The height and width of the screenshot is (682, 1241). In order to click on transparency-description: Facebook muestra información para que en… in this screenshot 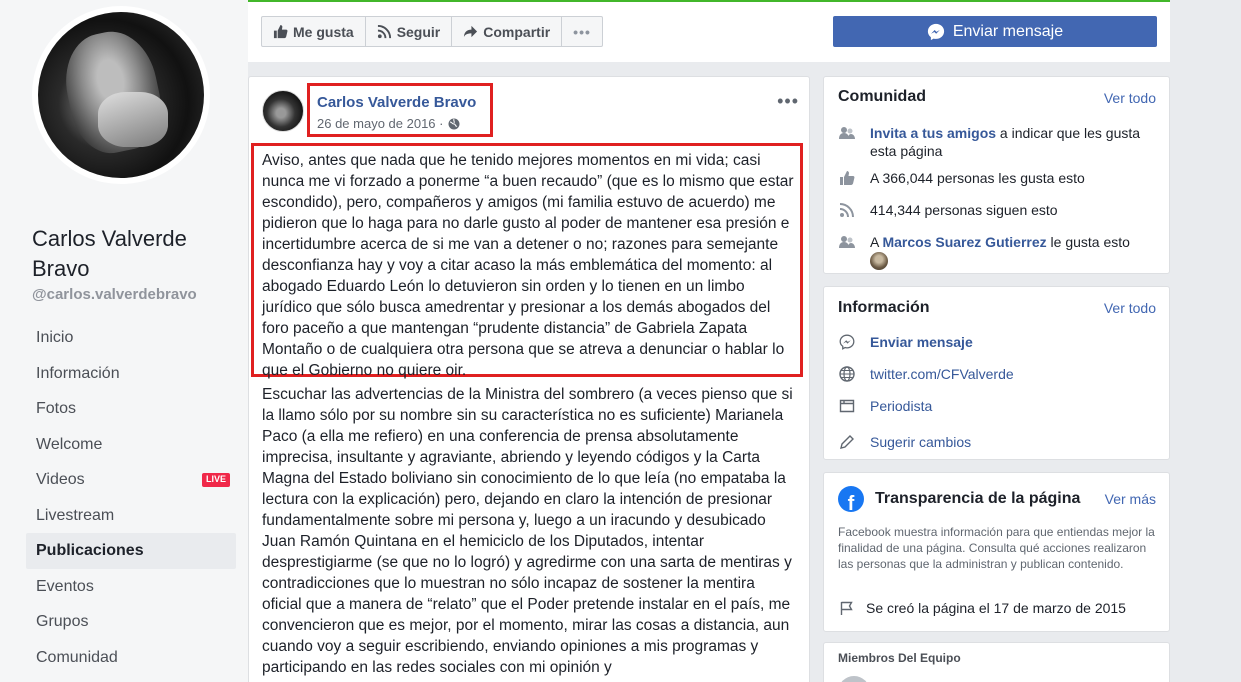, I will do `click(996, 548)`.